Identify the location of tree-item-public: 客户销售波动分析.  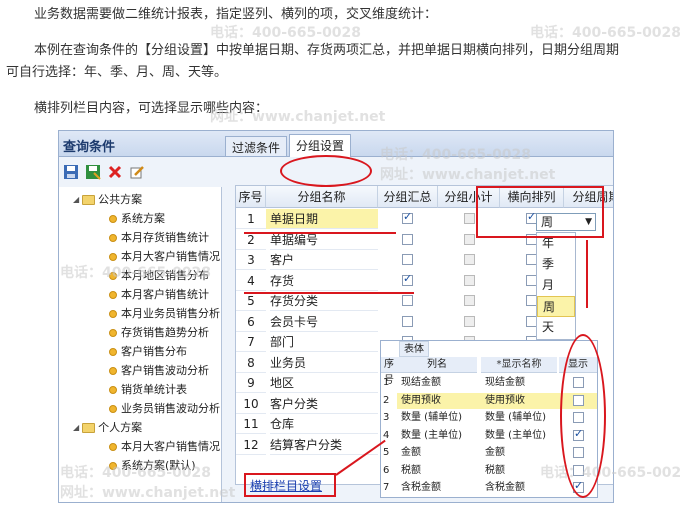
(159, 371).